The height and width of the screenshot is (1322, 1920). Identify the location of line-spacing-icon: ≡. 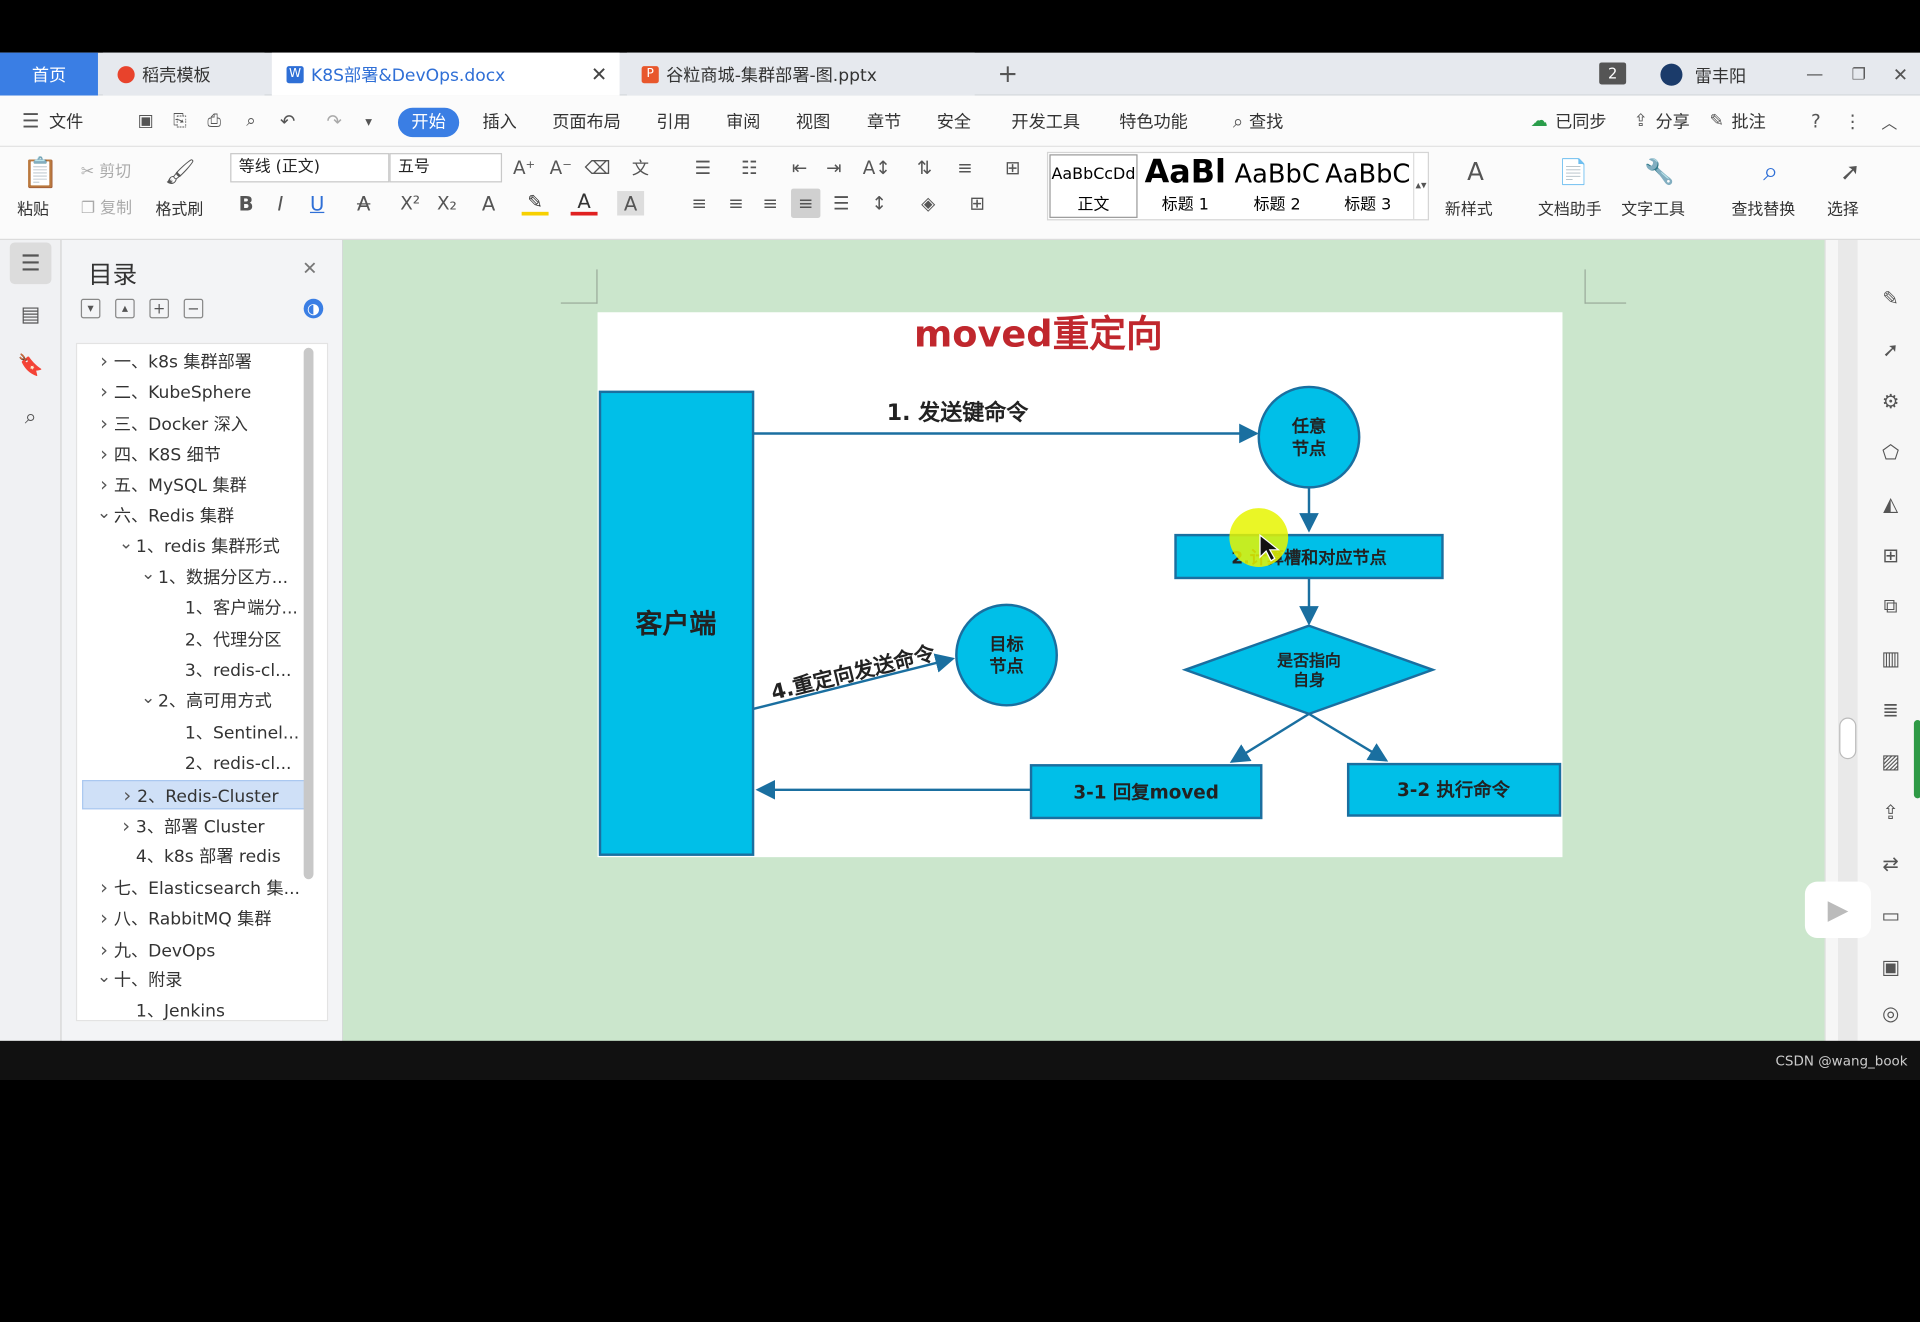
(964, 168).